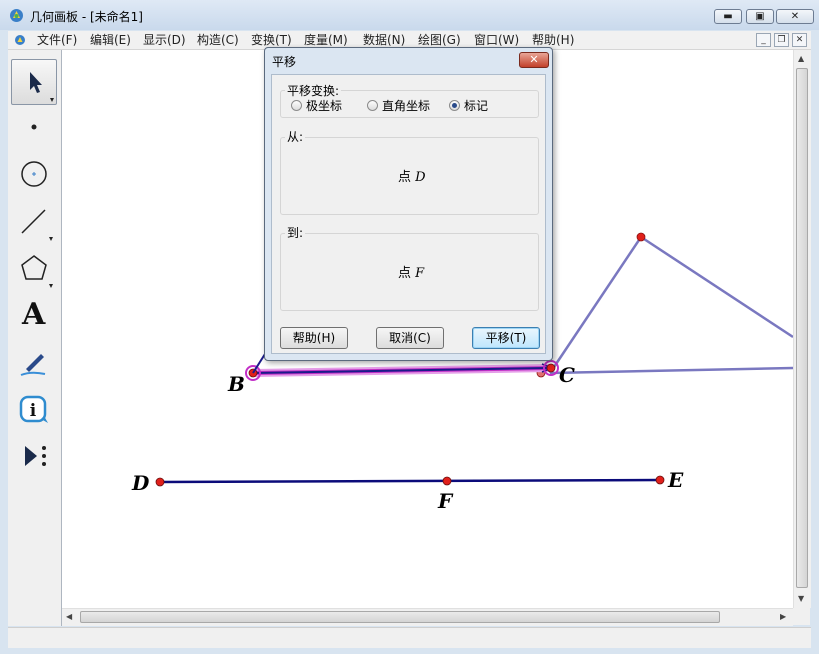  Describe the element at coordinates (16, 15) in the screenshot. I see `app-logo-icon` at that location.